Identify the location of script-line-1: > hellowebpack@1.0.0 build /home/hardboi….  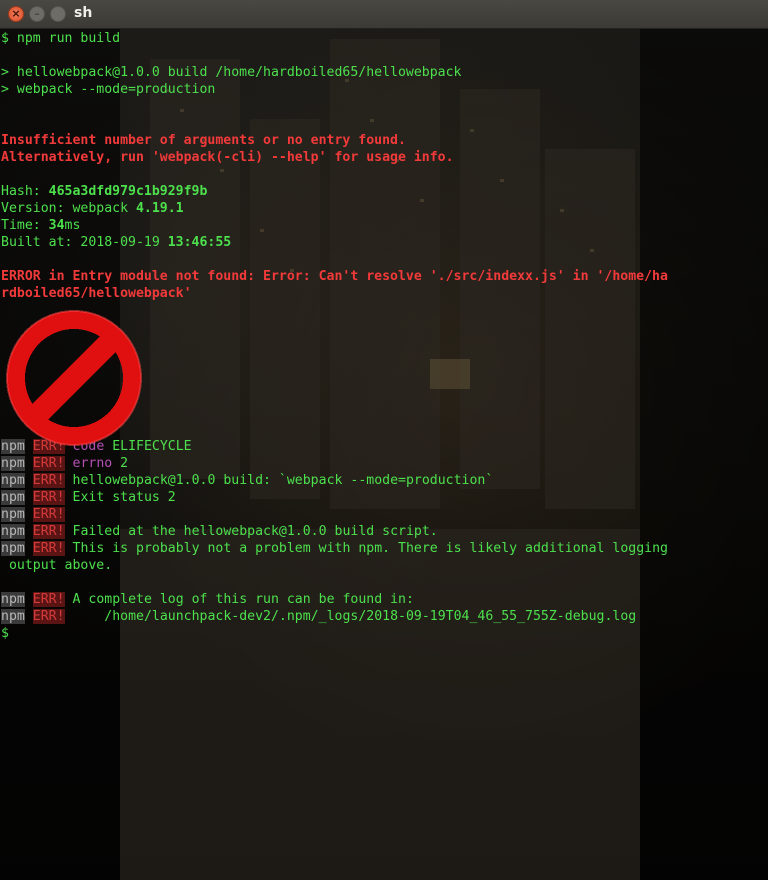
(231, 72).